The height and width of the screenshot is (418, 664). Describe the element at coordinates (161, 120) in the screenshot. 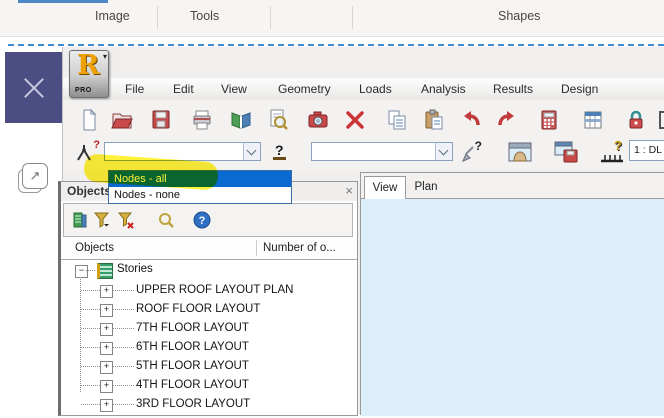

I see `save-icon` at that location.